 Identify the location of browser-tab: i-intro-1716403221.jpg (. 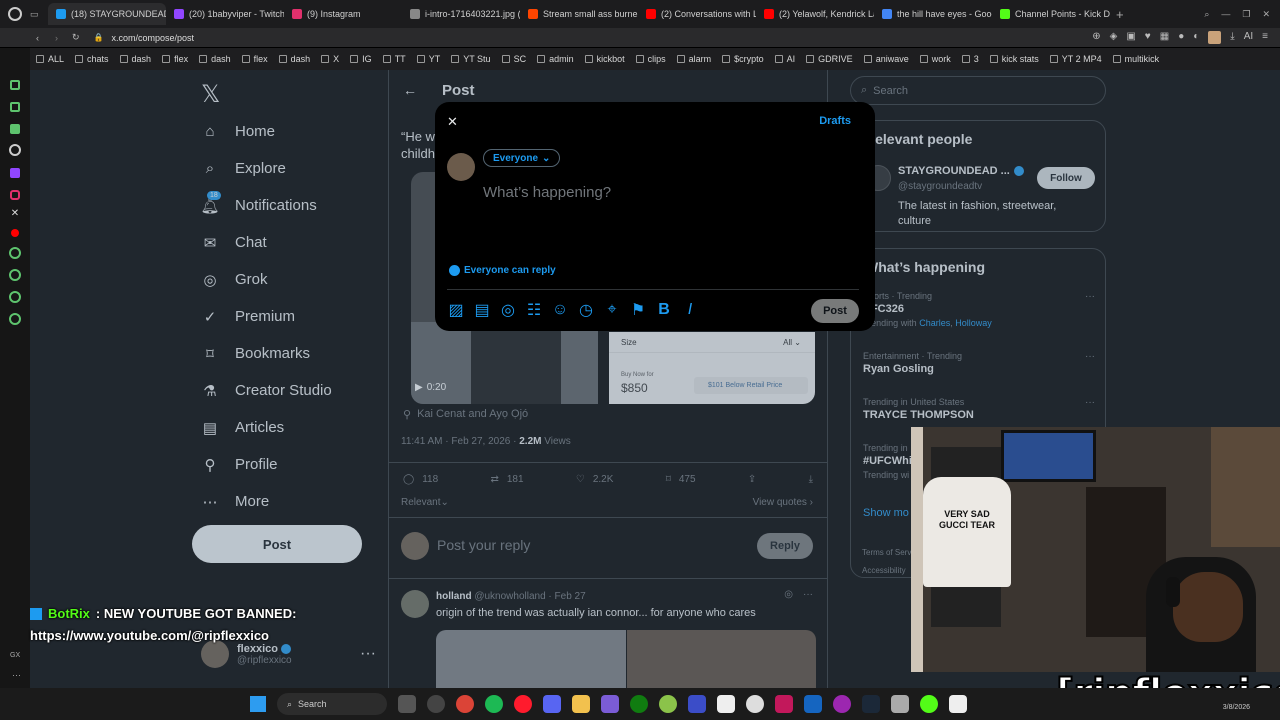
(461, 14).